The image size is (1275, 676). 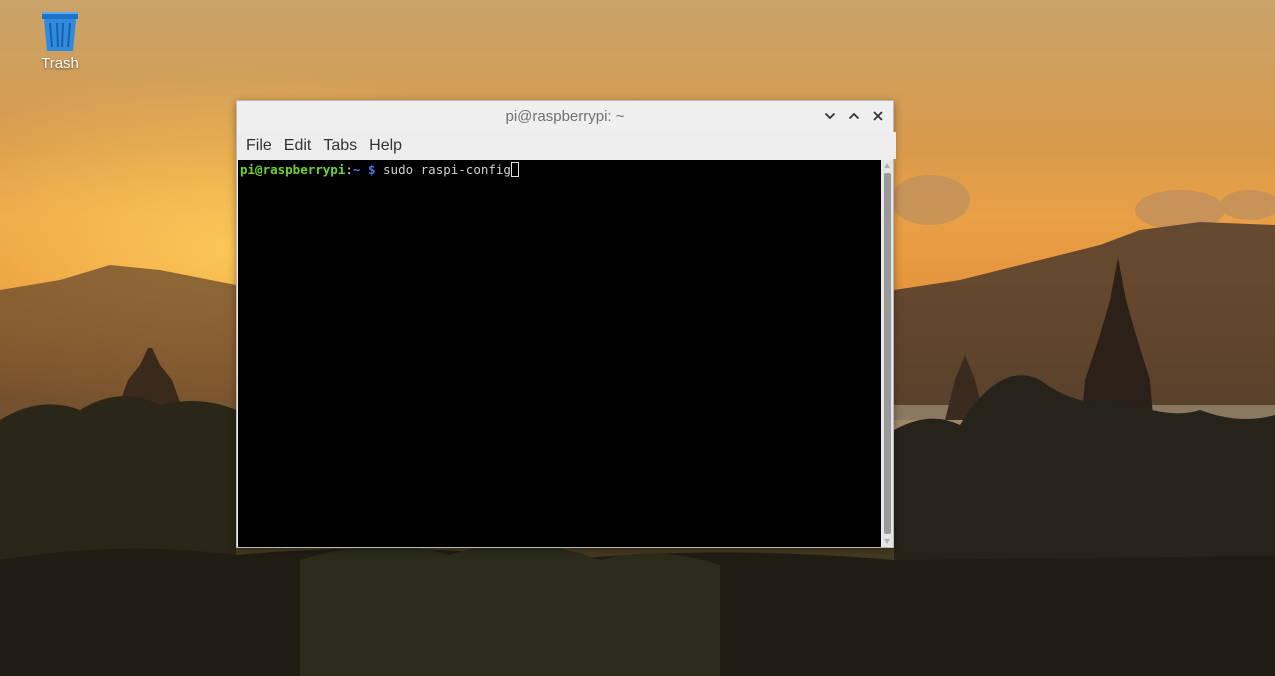 I want to click on maximize-icon, so click(x=854, y=116).